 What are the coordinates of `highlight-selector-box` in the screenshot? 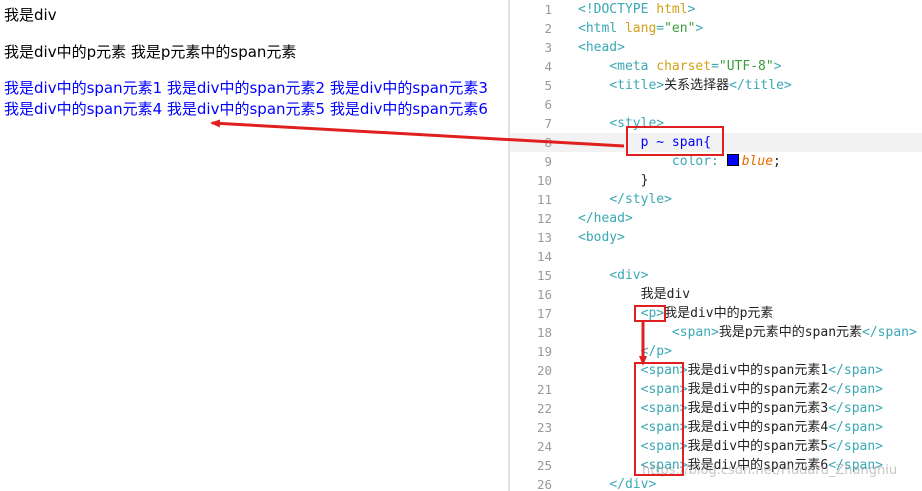 It's located at (675, 141).